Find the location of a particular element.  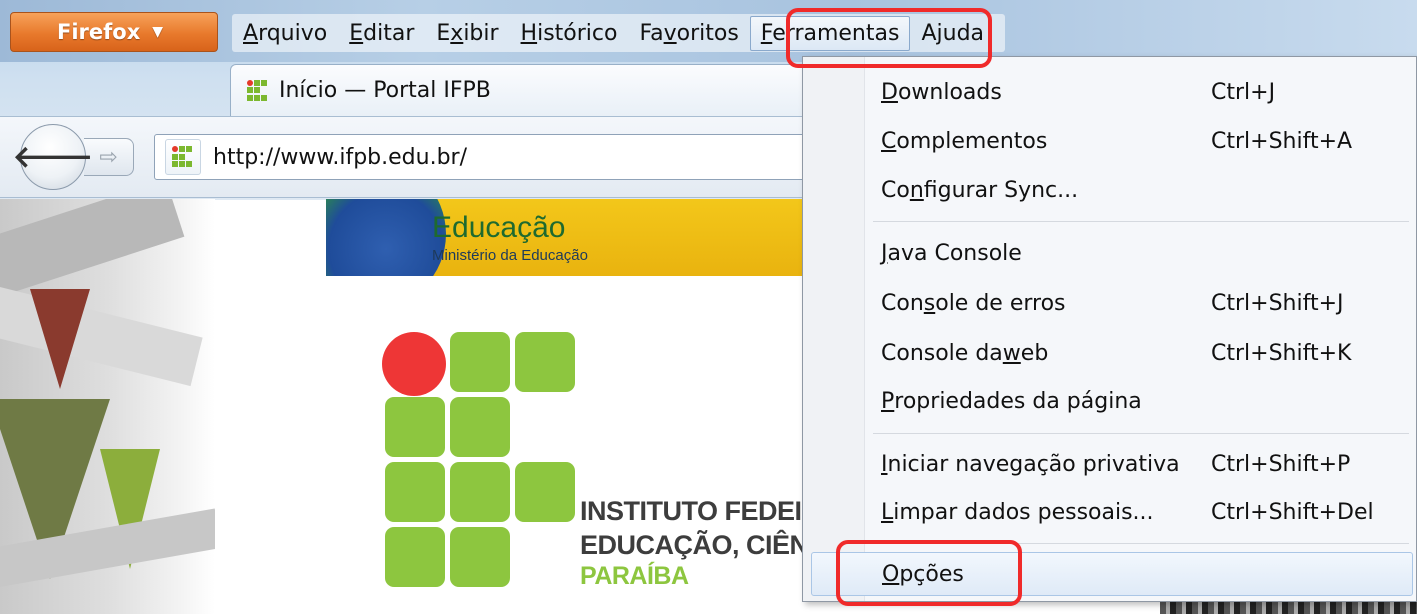

menu-arquivo: Arquivo is located at coordinates (285, 33).